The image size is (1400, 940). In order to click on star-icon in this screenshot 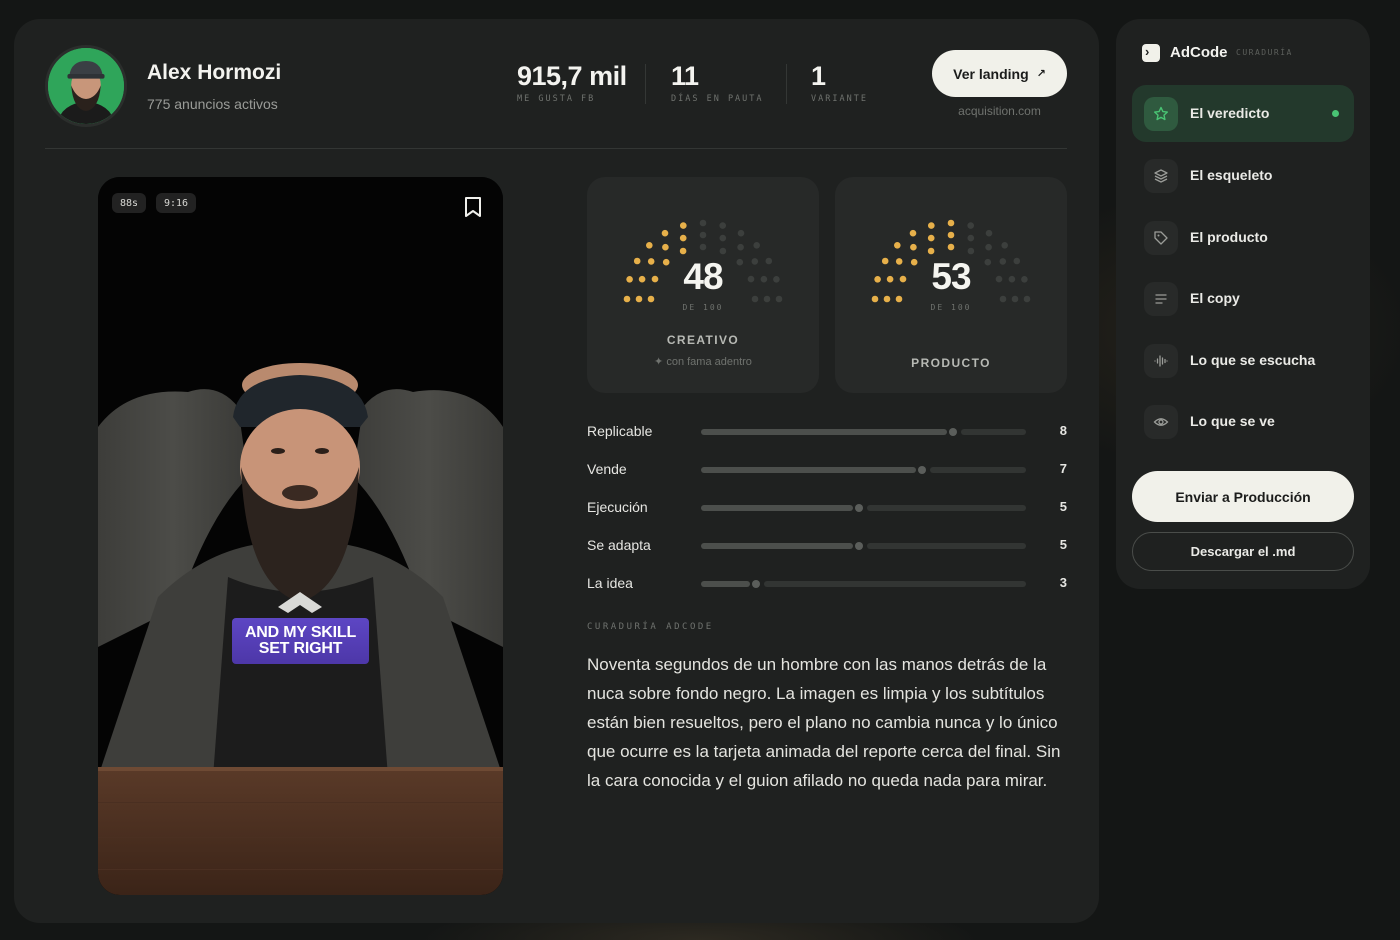, I will do `click(1161, 114)`.